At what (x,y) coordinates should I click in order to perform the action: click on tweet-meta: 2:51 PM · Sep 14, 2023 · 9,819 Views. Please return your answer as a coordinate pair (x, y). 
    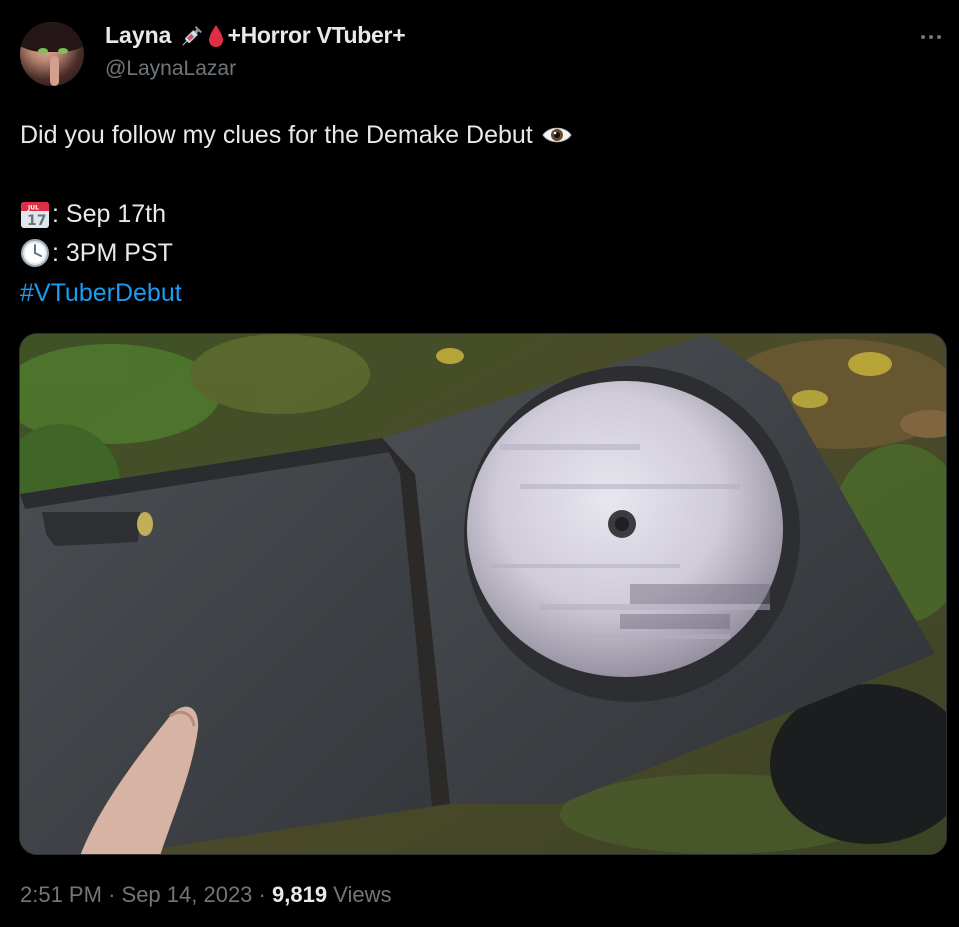
    Looking at the image, I should click on (205, 895).